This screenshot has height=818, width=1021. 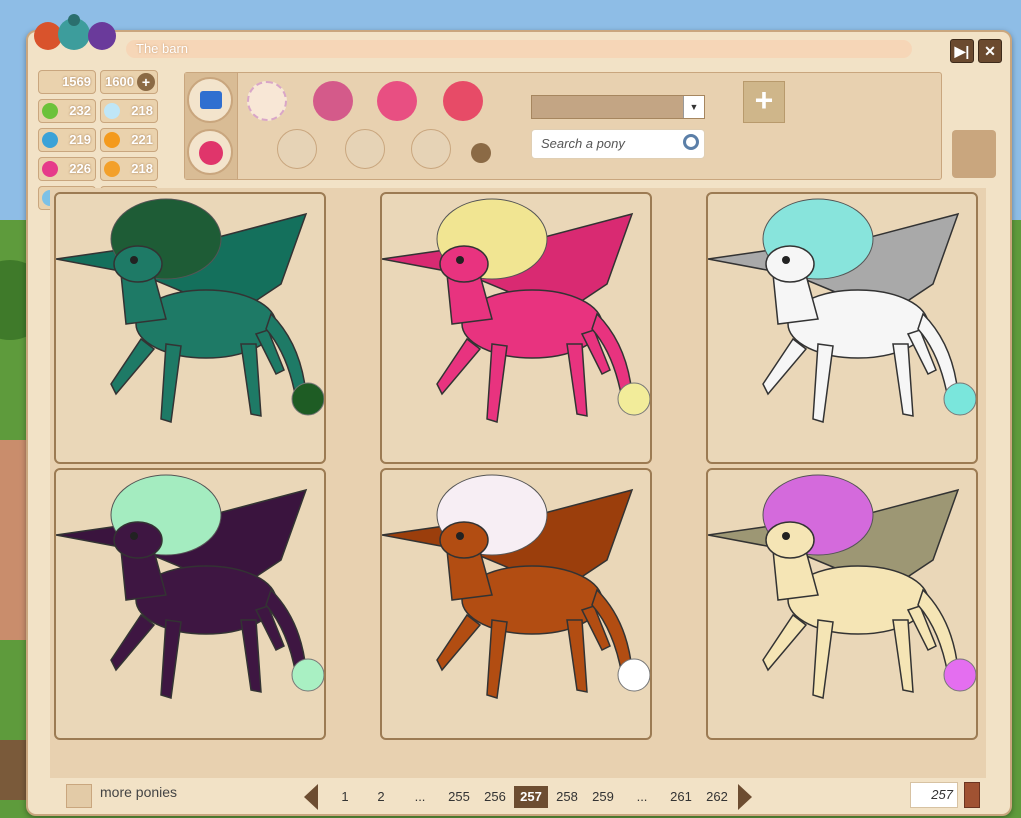 I want to click on close-button: ✕, so click(x=990, y=51).